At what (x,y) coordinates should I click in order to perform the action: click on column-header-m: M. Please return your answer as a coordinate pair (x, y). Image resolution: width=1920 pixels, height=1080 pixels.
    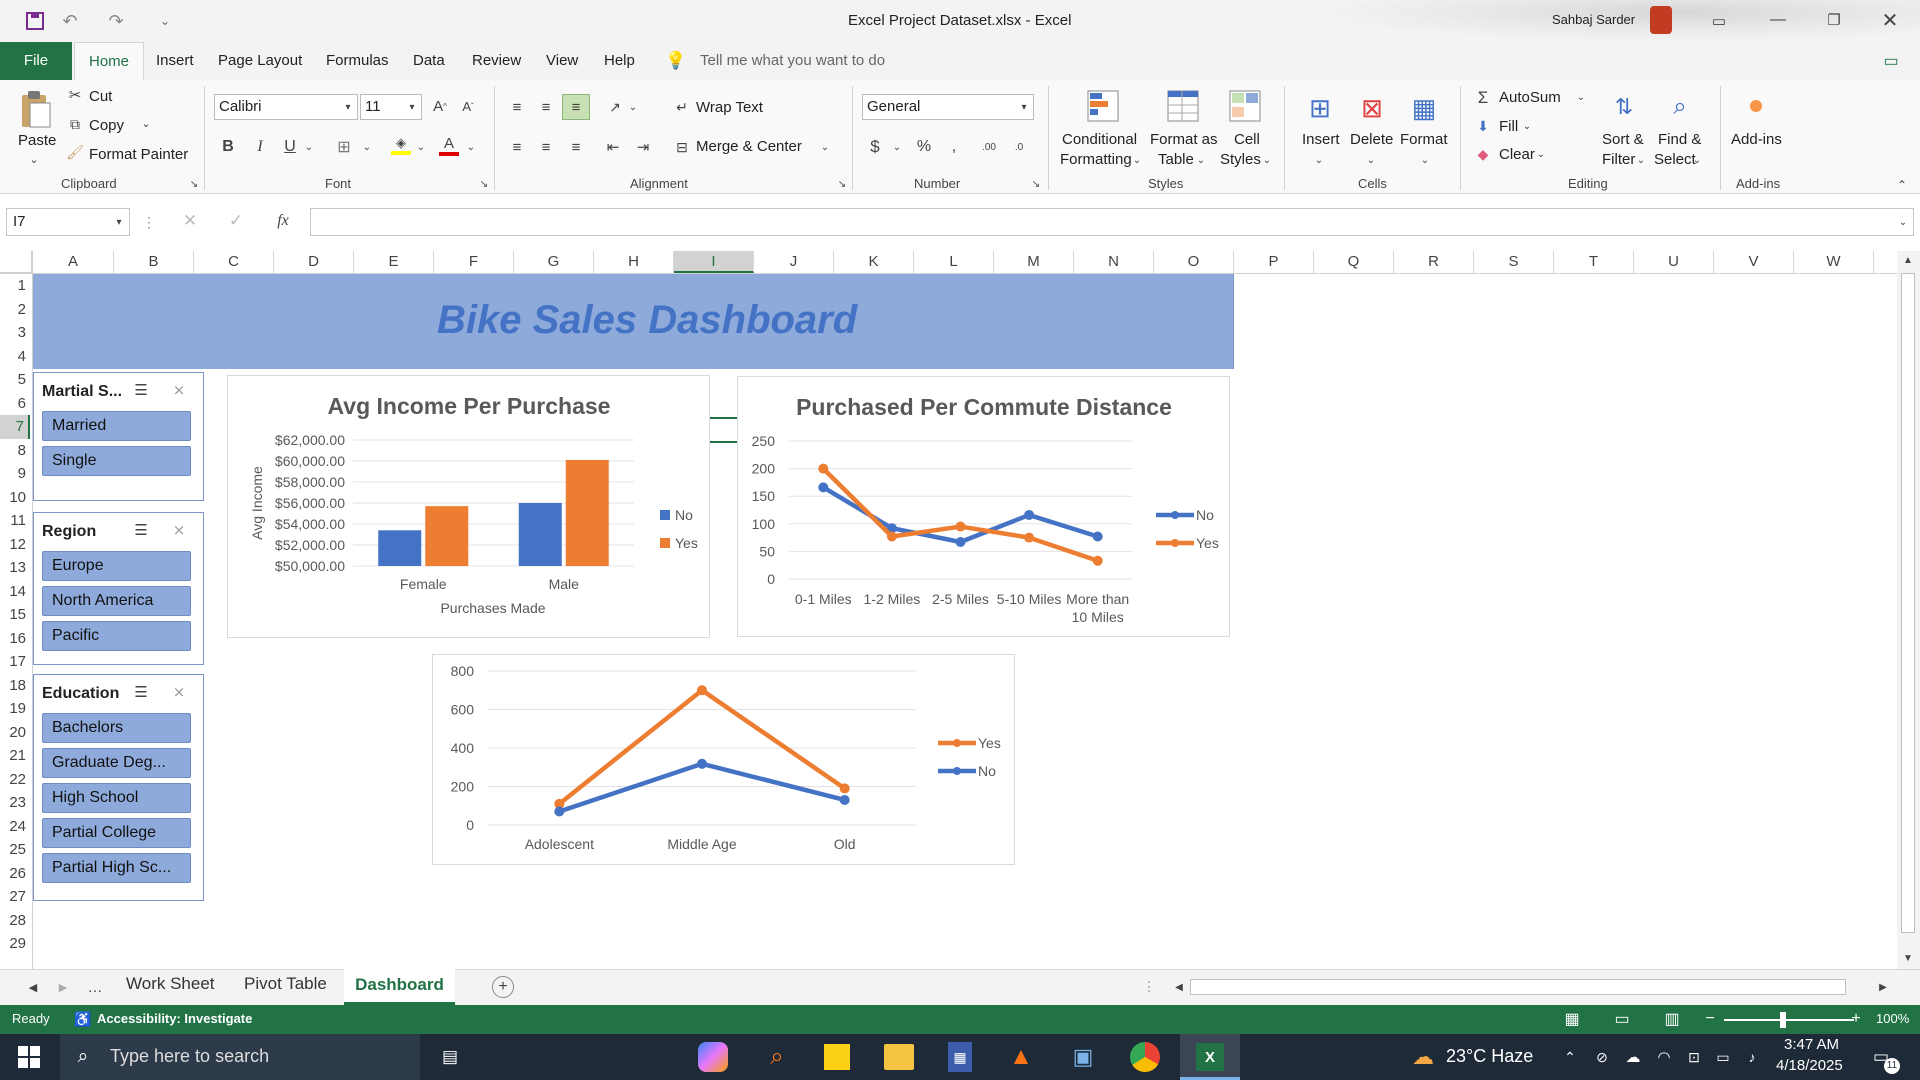
    Looking at the image, I should click on (1034, 262).